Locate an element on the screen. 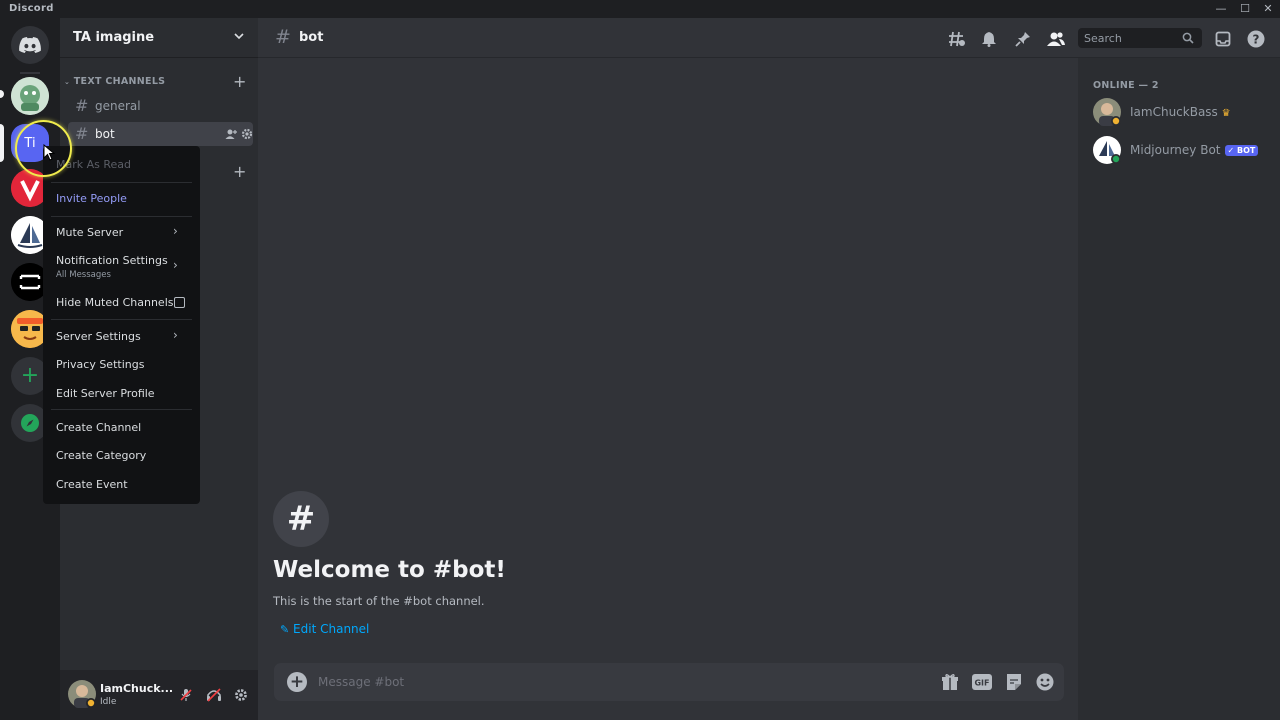 The image size is (1280, 720). attach-plus-icon: + is located at coordinates (297, 682).